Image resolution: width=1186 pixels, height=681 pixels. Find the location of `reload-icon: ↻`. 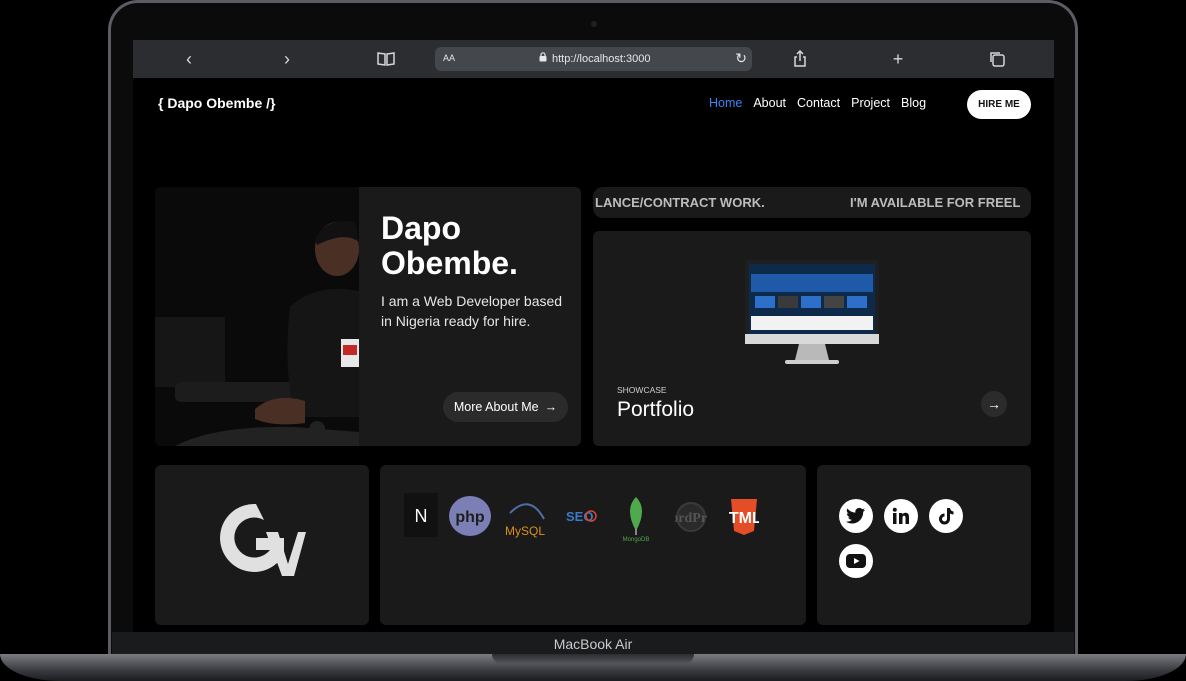

reload-icon: ↻ is located at coordinates (741, 58).